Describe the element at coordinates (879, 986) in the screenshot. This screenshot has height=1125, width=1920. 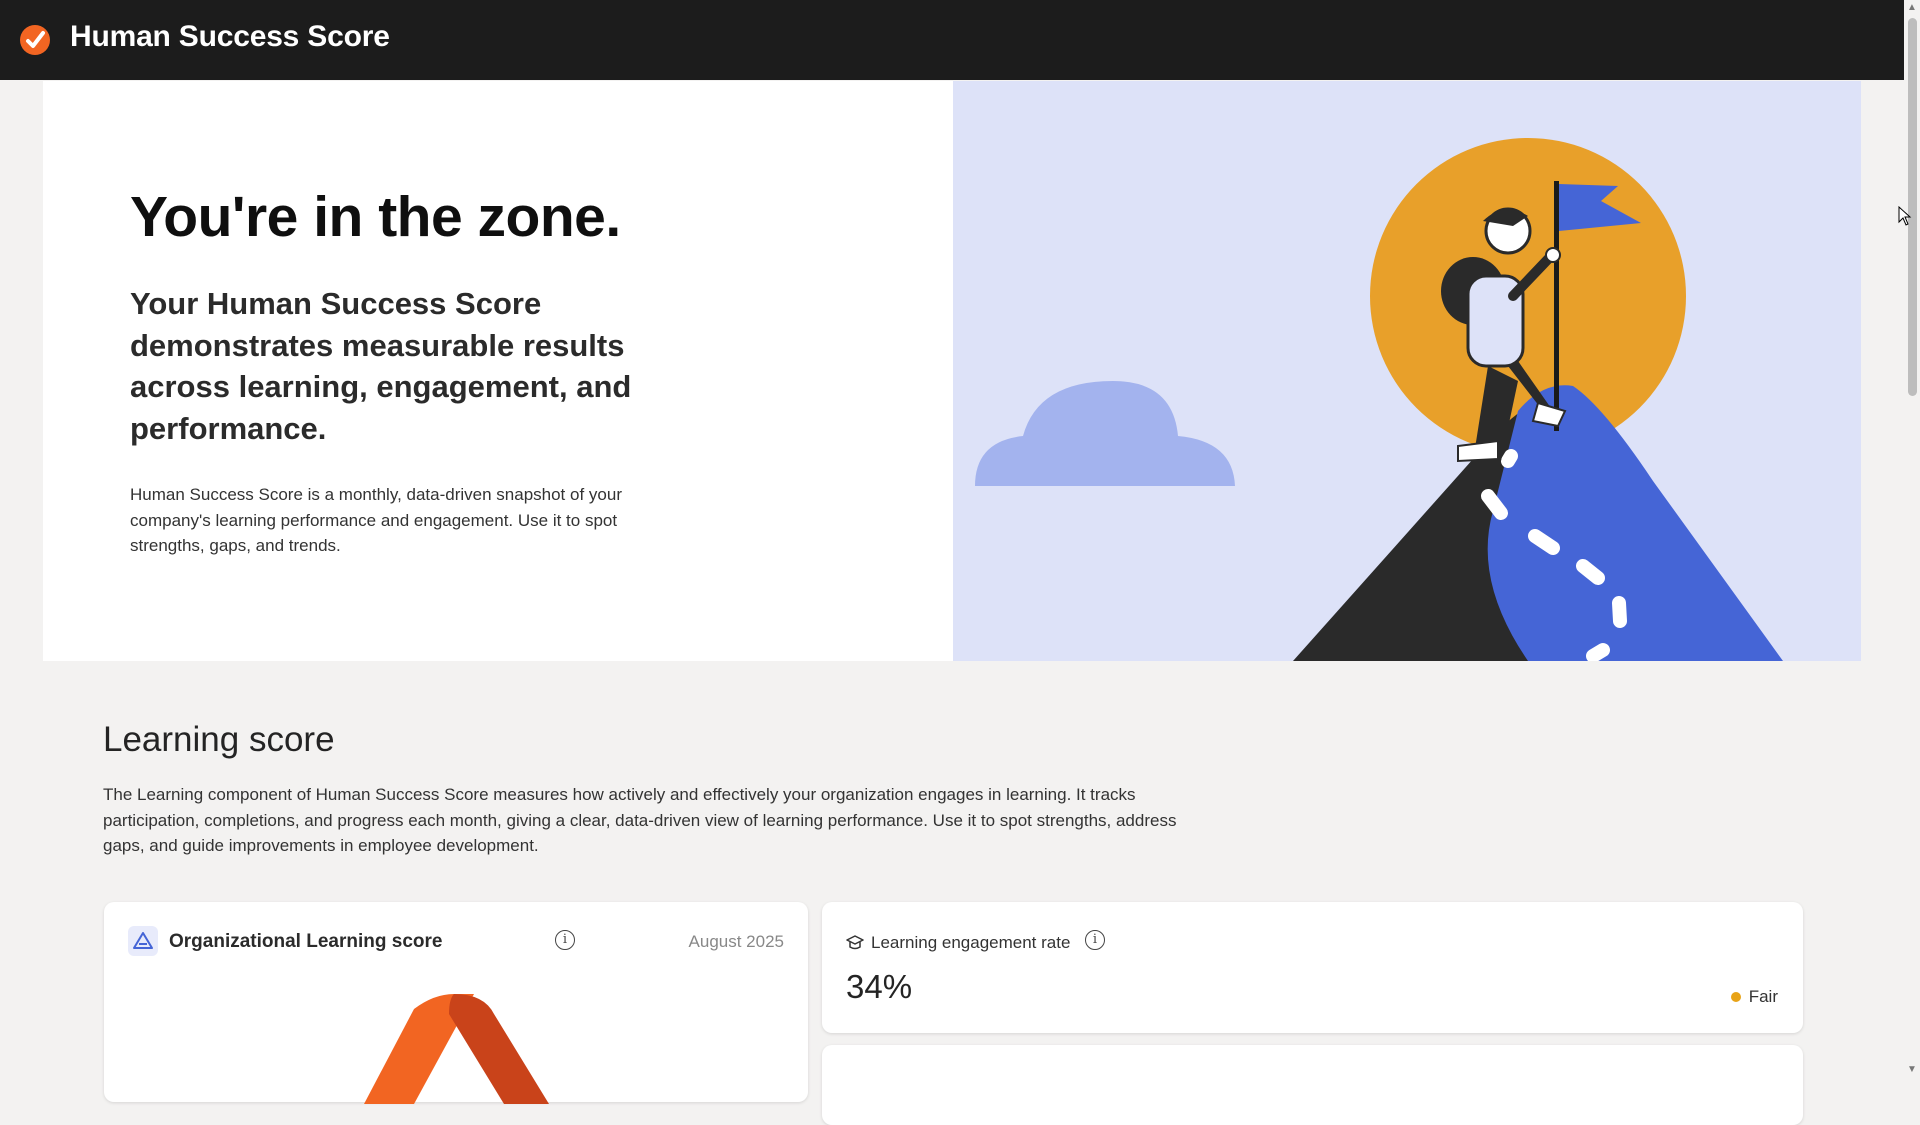
I see `engagement-rate-value: 34%` at that location.